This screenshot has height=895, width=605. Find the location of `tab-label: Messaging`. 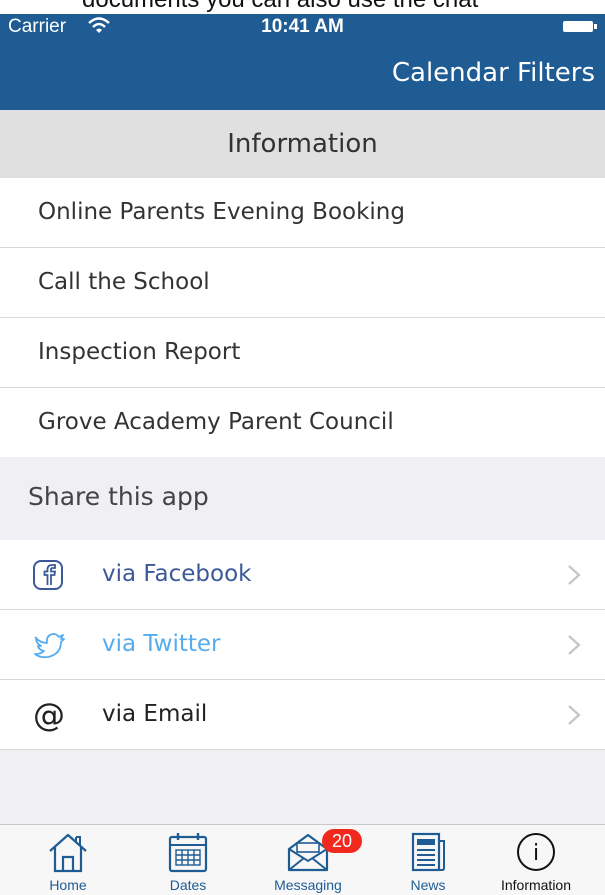

tab-label: Messaging is located at coordinates (308, 885).